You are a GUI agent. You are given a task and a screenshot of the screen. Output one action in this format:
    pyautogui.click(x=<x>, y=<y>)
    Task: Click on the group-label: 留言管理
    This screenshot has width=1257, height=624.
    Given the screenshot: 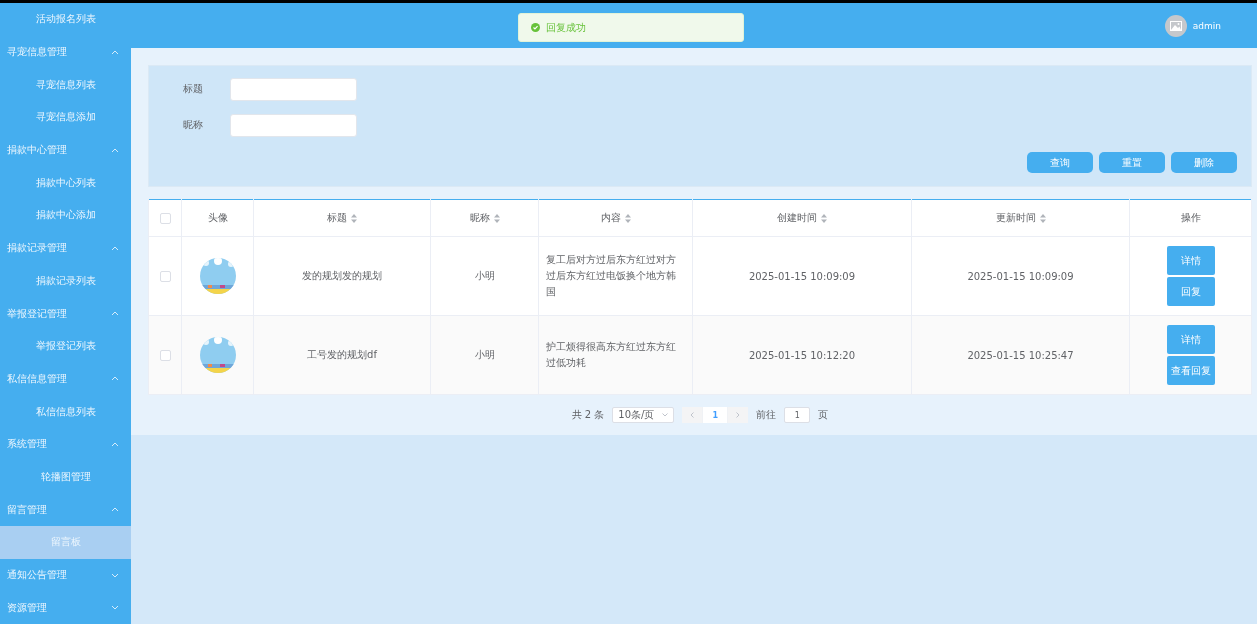 What is the action you would take?
    pyautogui.click(x=27, y=509)
    